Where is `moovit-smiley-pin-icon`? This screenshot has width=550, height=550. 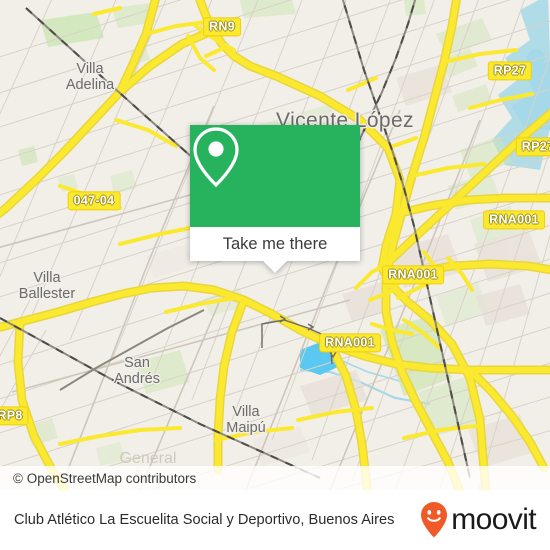 moovit-smiley-pin-icon is located at coordinates (434, 520).